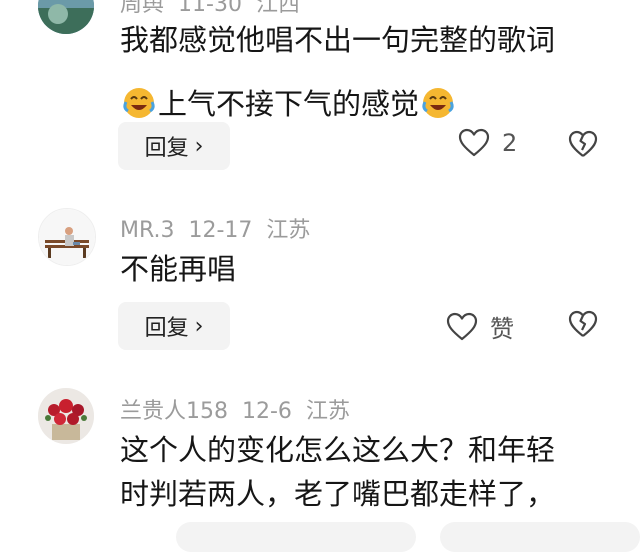  I want to click on landscape-avatar-icon, so click(66, 17).